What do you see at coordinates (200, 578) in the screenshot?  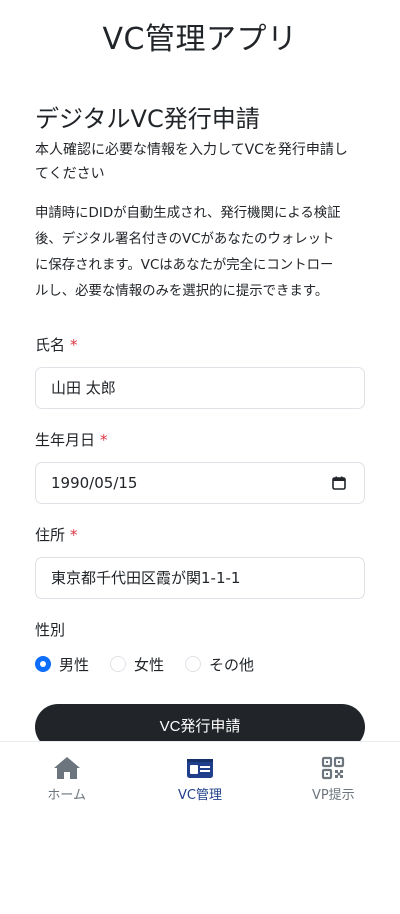 I see `address-input: 東京都千代田区霞が関1-1-1` at bounding box center [200, 578].